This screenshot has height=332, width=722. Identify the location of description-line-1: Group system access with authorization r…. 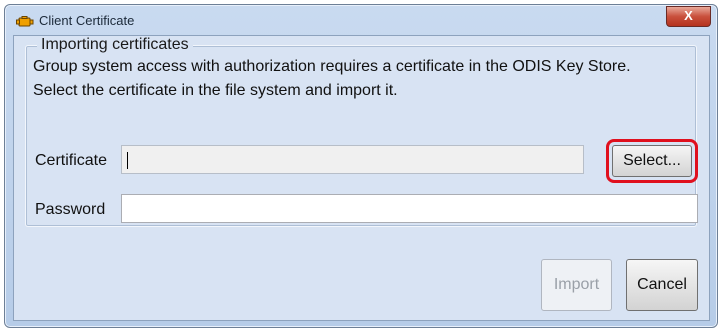
(332, 66).